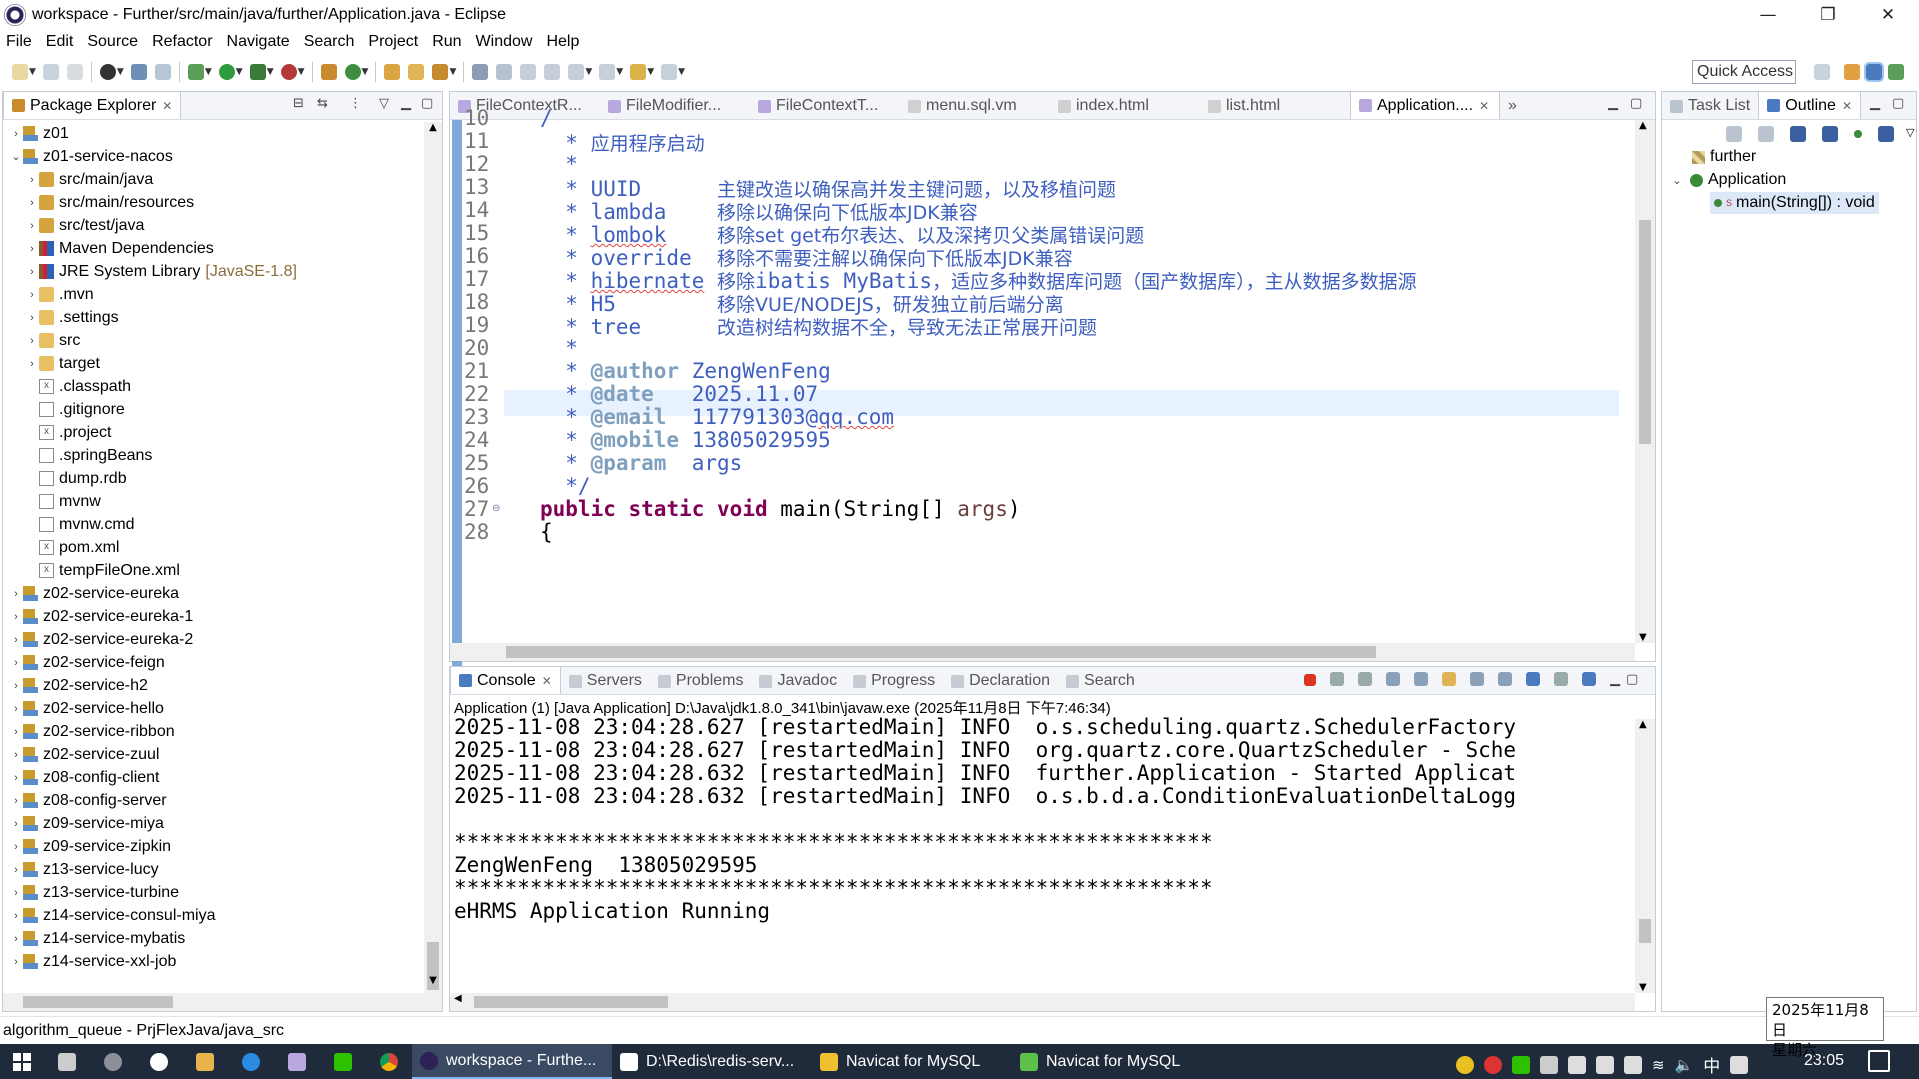 The height and width of the screenshot is (1079, 1919). Describe the element at coordinates (685, 371) in the screenshot. I see `code-line: * @author ZengWenFeng` at that location.